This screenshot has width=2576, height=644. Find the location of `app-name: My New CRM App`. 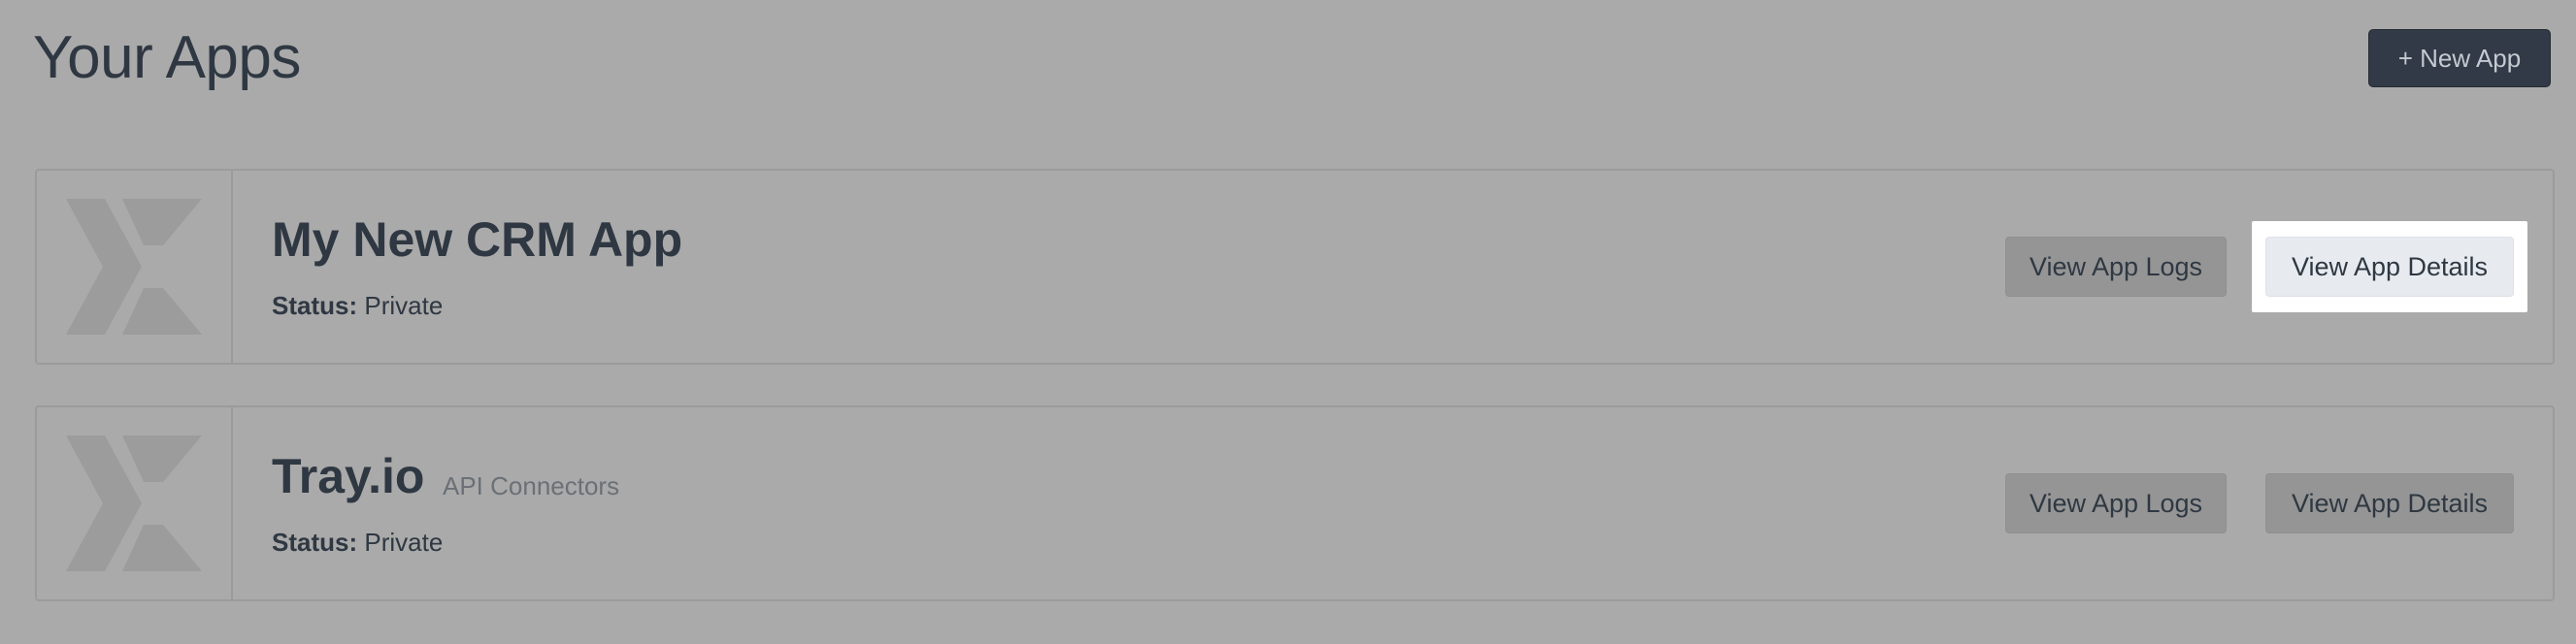

app-name: My New CRM App is located at coordinates (477, 239).